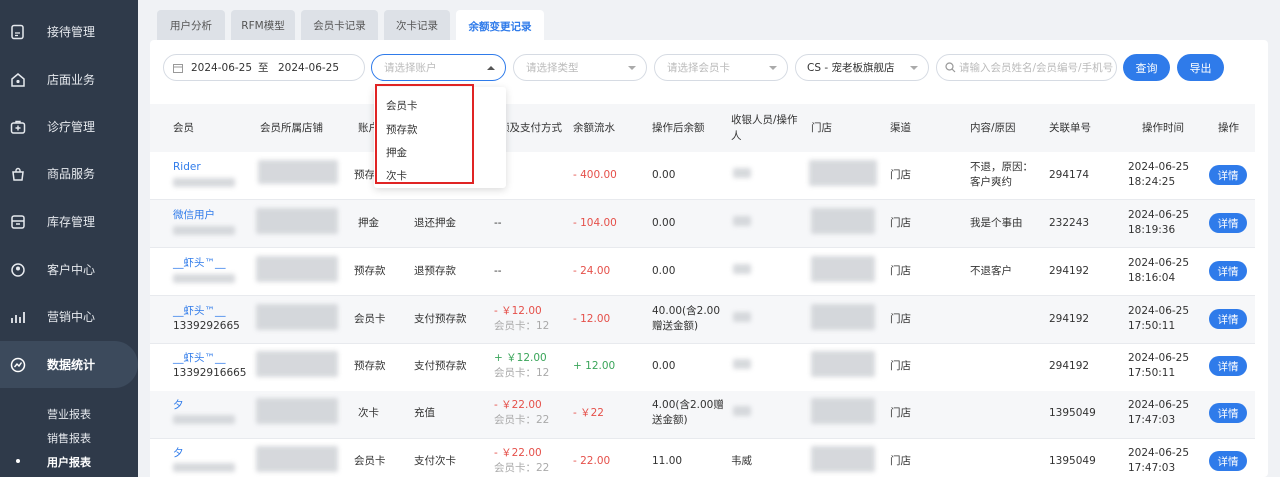 This screenshot has height=477, width=1280. Describe the element at coordinates (522, 326) in the screenshot. I see `payment-method: 会员卡：12` at that location.